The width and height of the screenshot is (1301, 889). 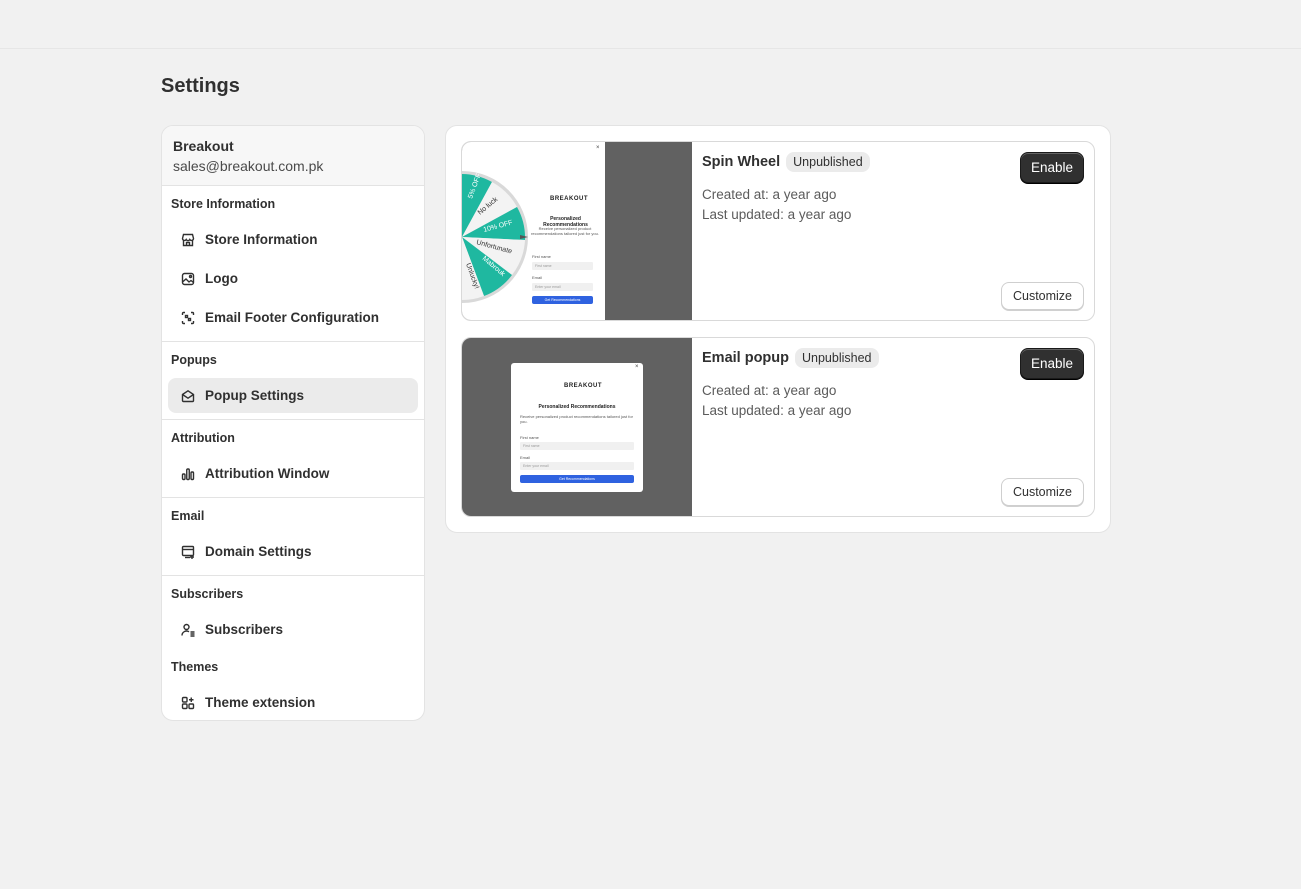 What do you see at coordinates (188, 318) in the screenshot?
I see `layout-icon` at bounding box center [188, 318].